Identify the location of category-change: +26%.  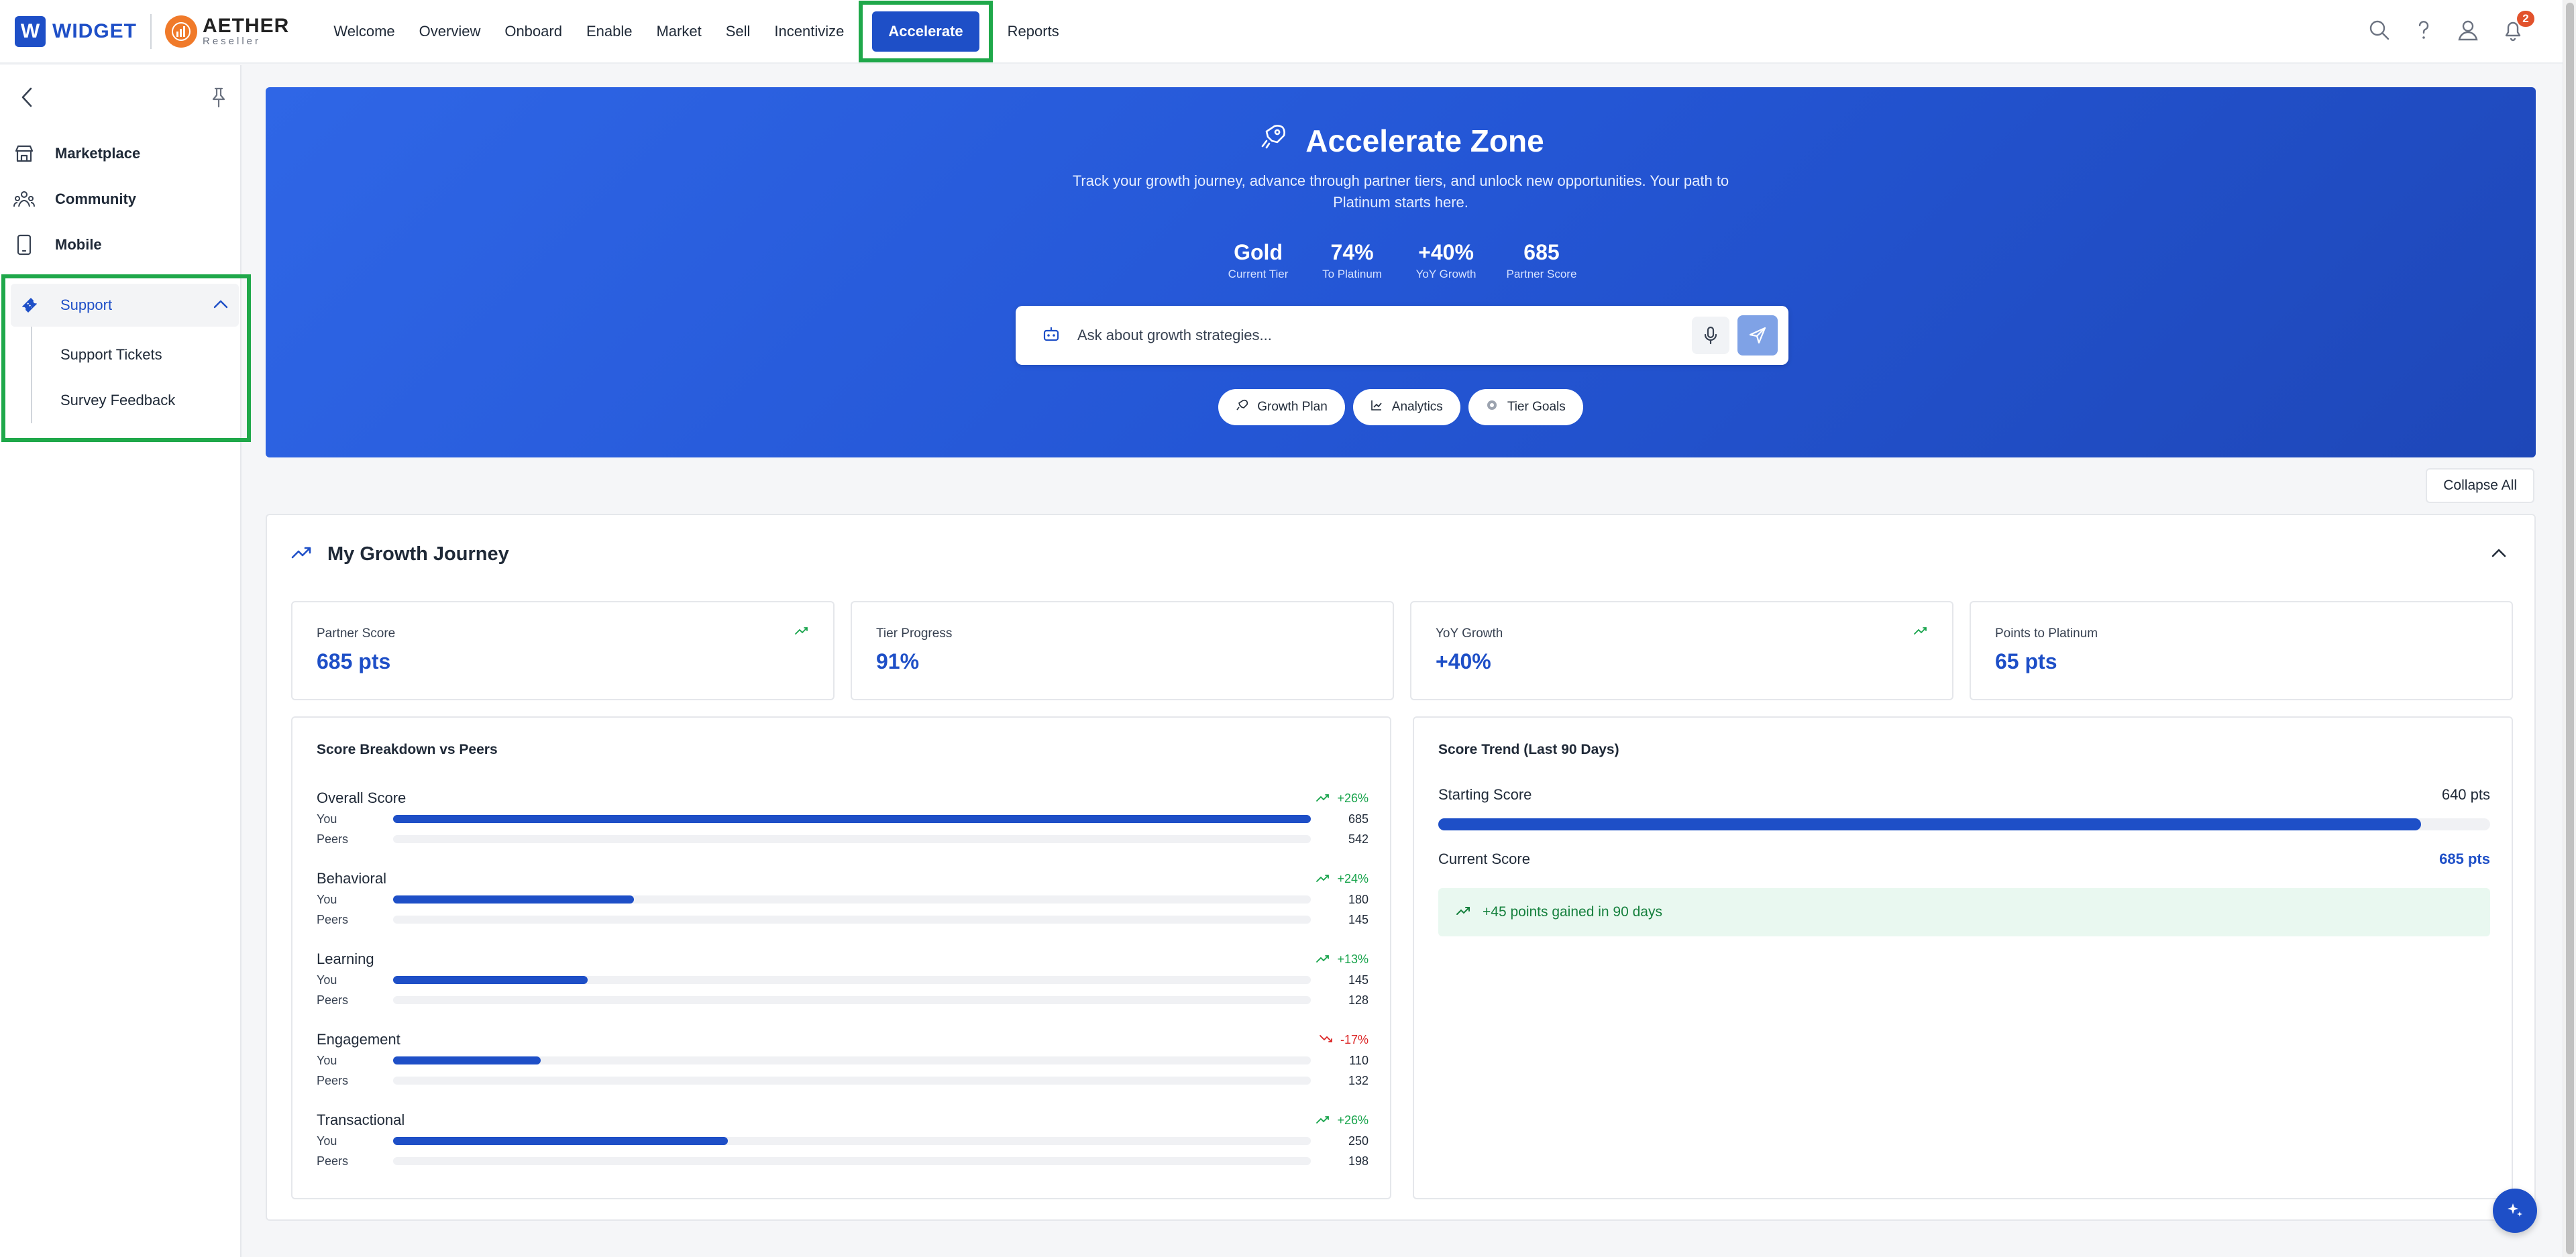
(1342, 799).